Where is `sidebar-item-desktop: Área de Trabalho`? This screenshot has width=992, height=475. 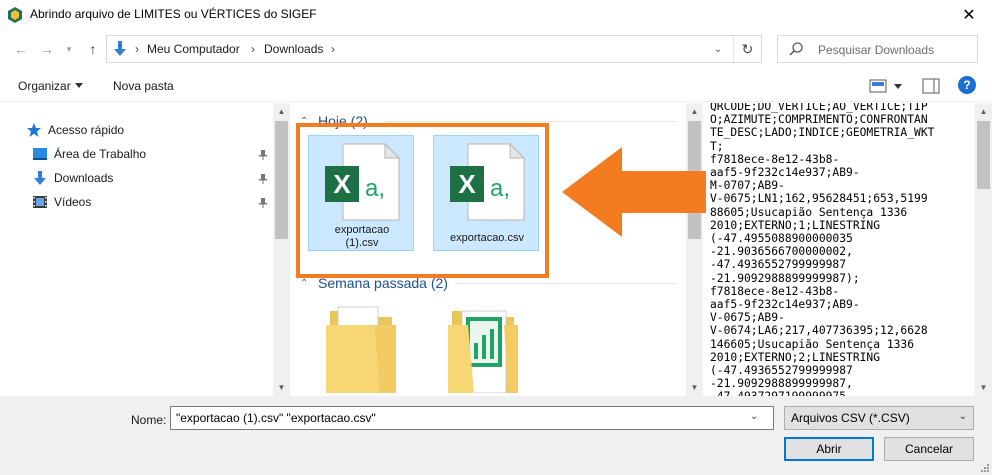
sidebar-item-desktop: Área de Trabalho is located at coordinates (152, 154).